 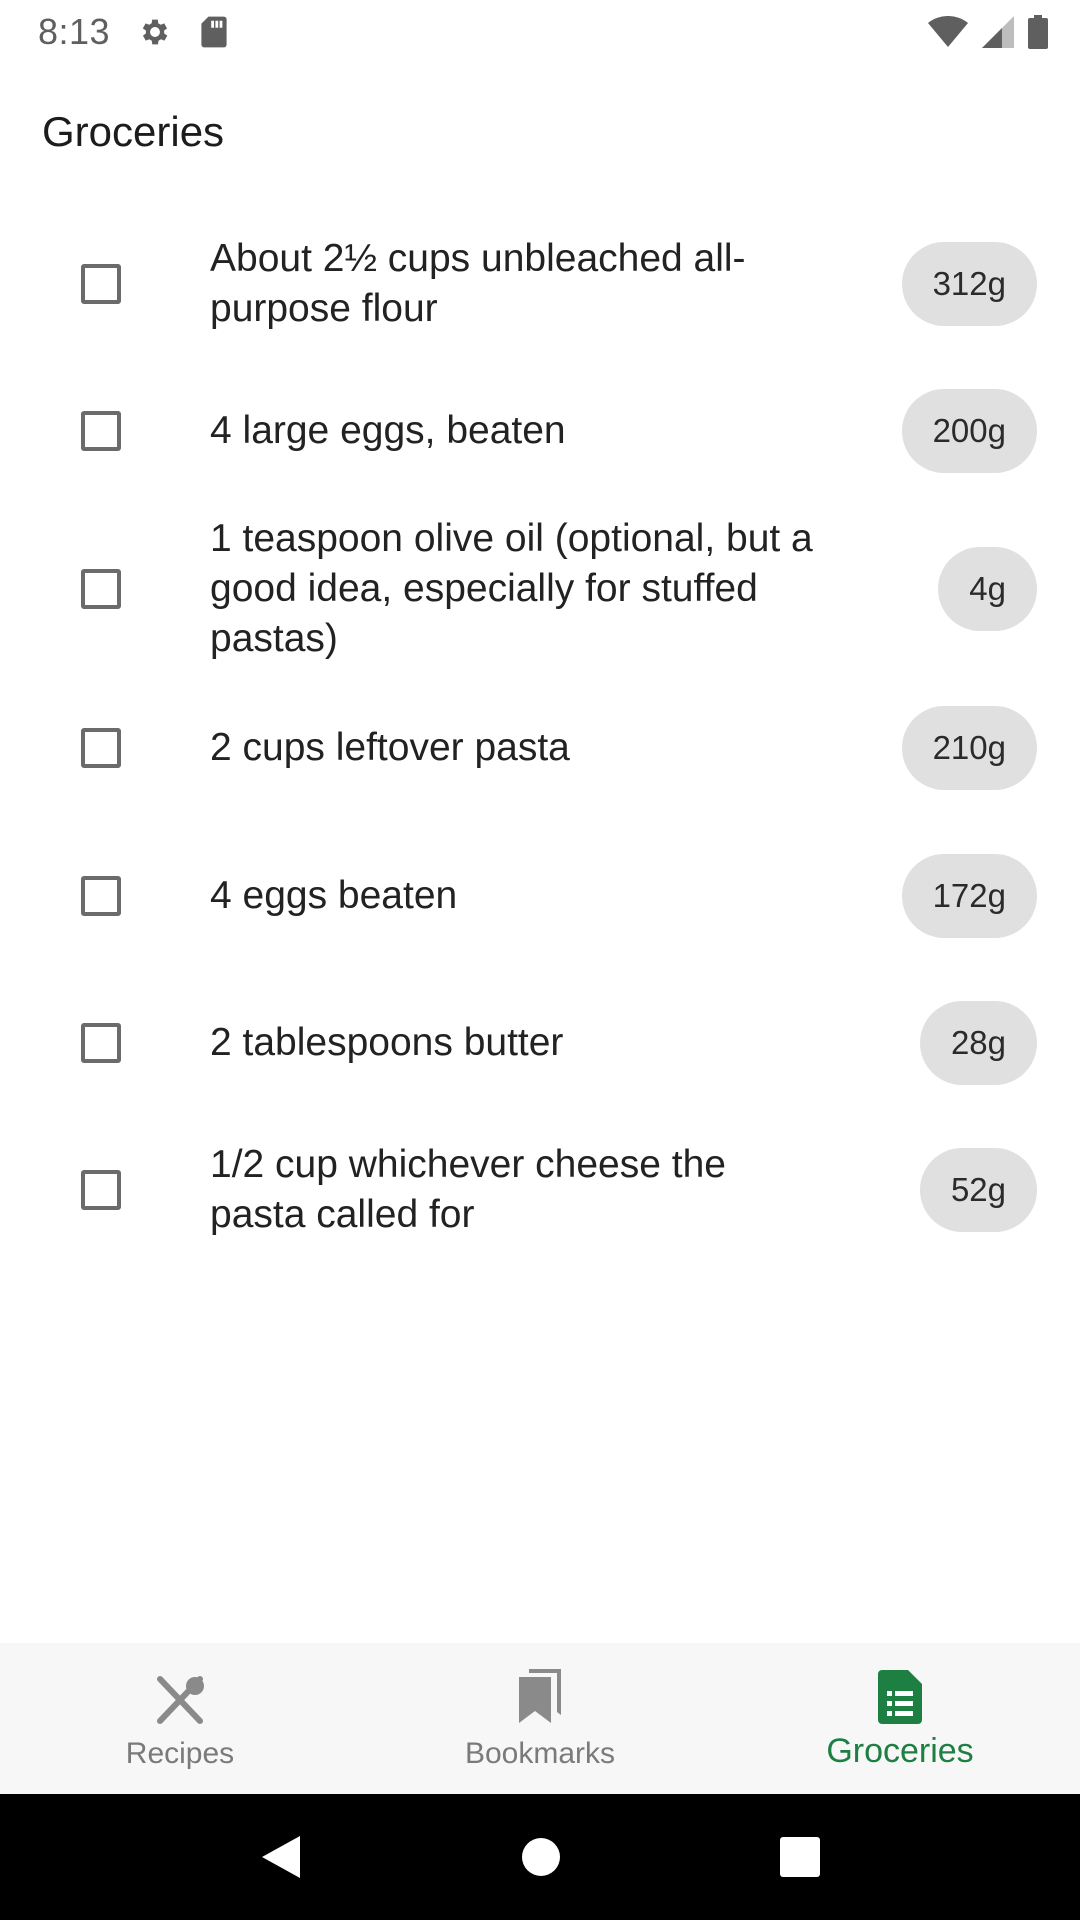 What do you see at coordinates (978, 1189) in the screenshot?
I see `weight-chip: 52g` at bounding box center [978, 1189].